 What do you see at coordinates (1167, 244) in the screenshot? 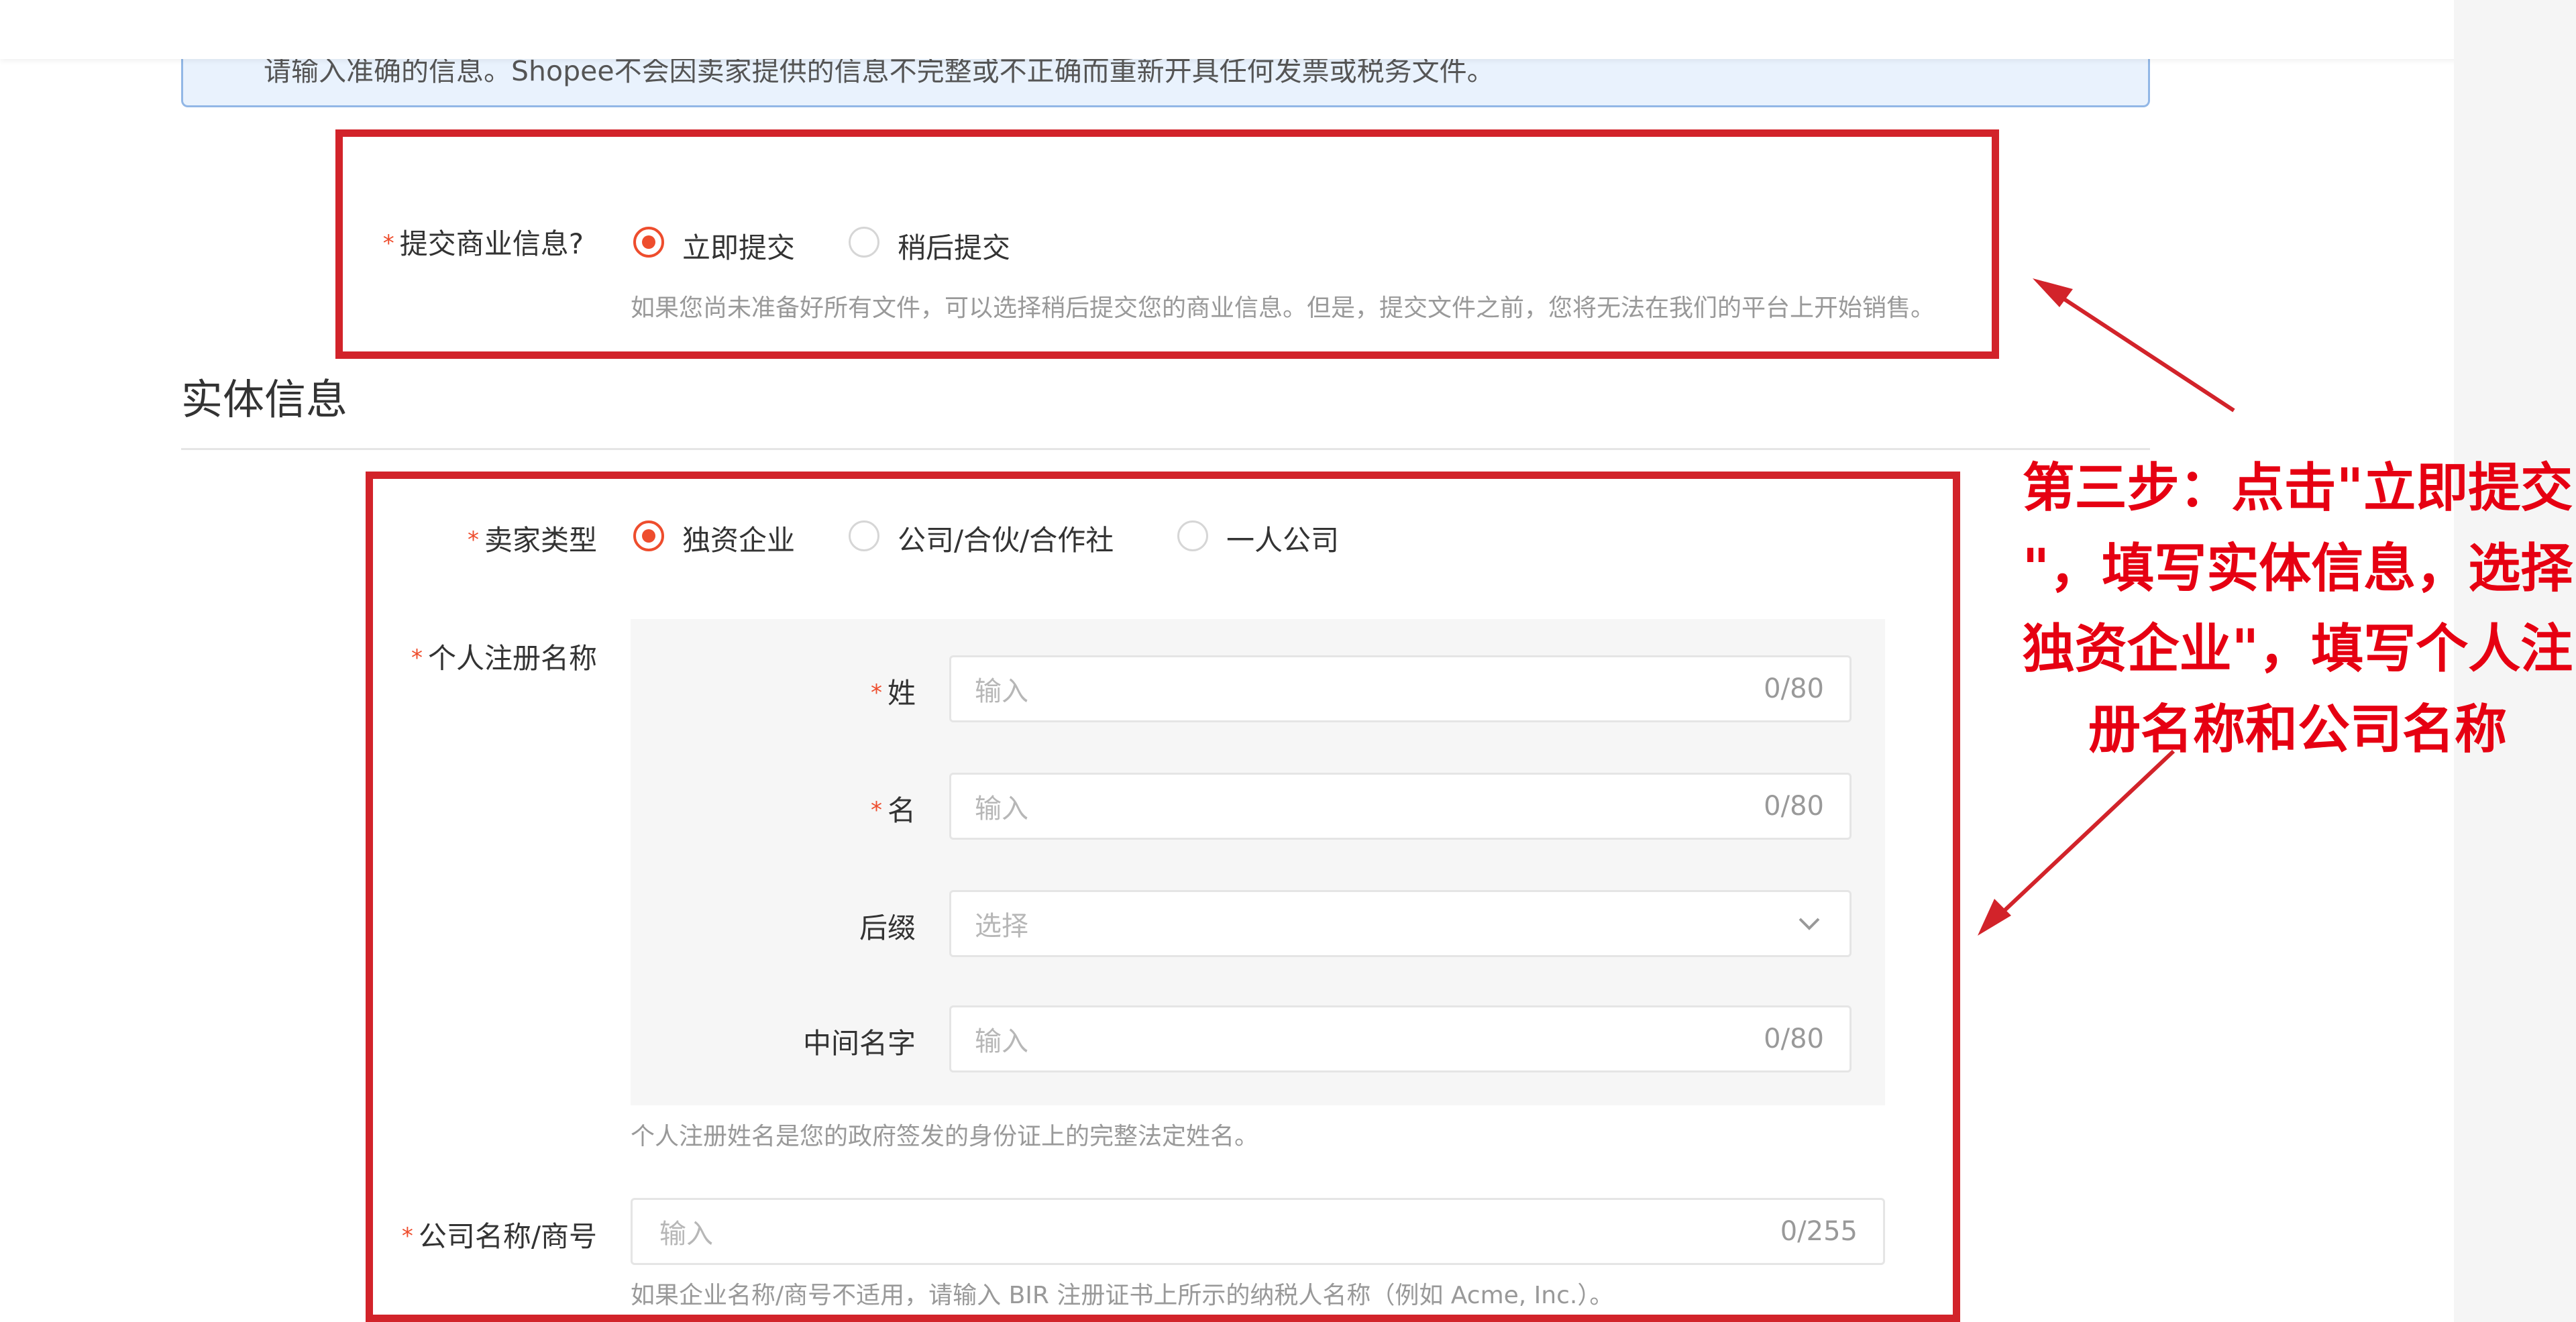
I see `highlight-box-submit-info` at bounding box center [1167, 244].